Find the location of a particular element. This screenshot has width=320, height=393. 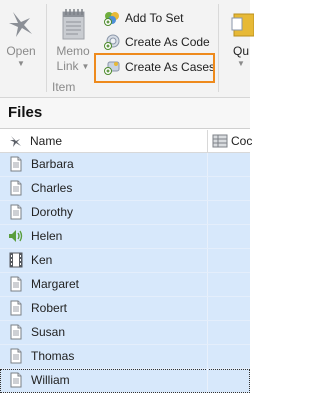

column-divider is located at coordinates (207, 141).